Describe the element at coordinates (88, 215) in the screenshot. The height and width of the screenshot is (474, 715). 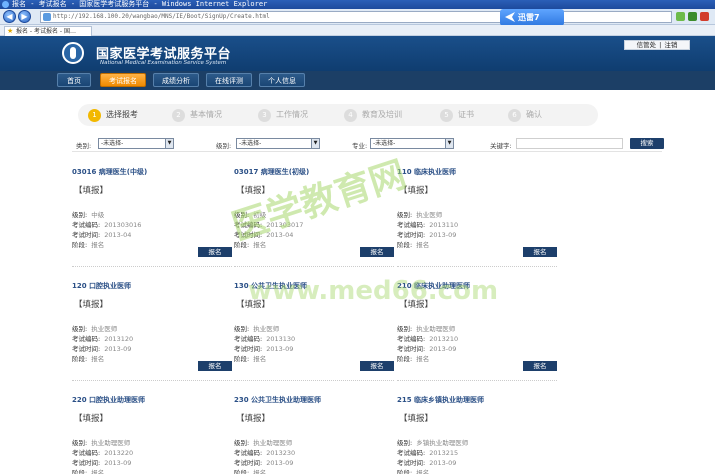
I see `level-row: 级别: 中级` at that location.